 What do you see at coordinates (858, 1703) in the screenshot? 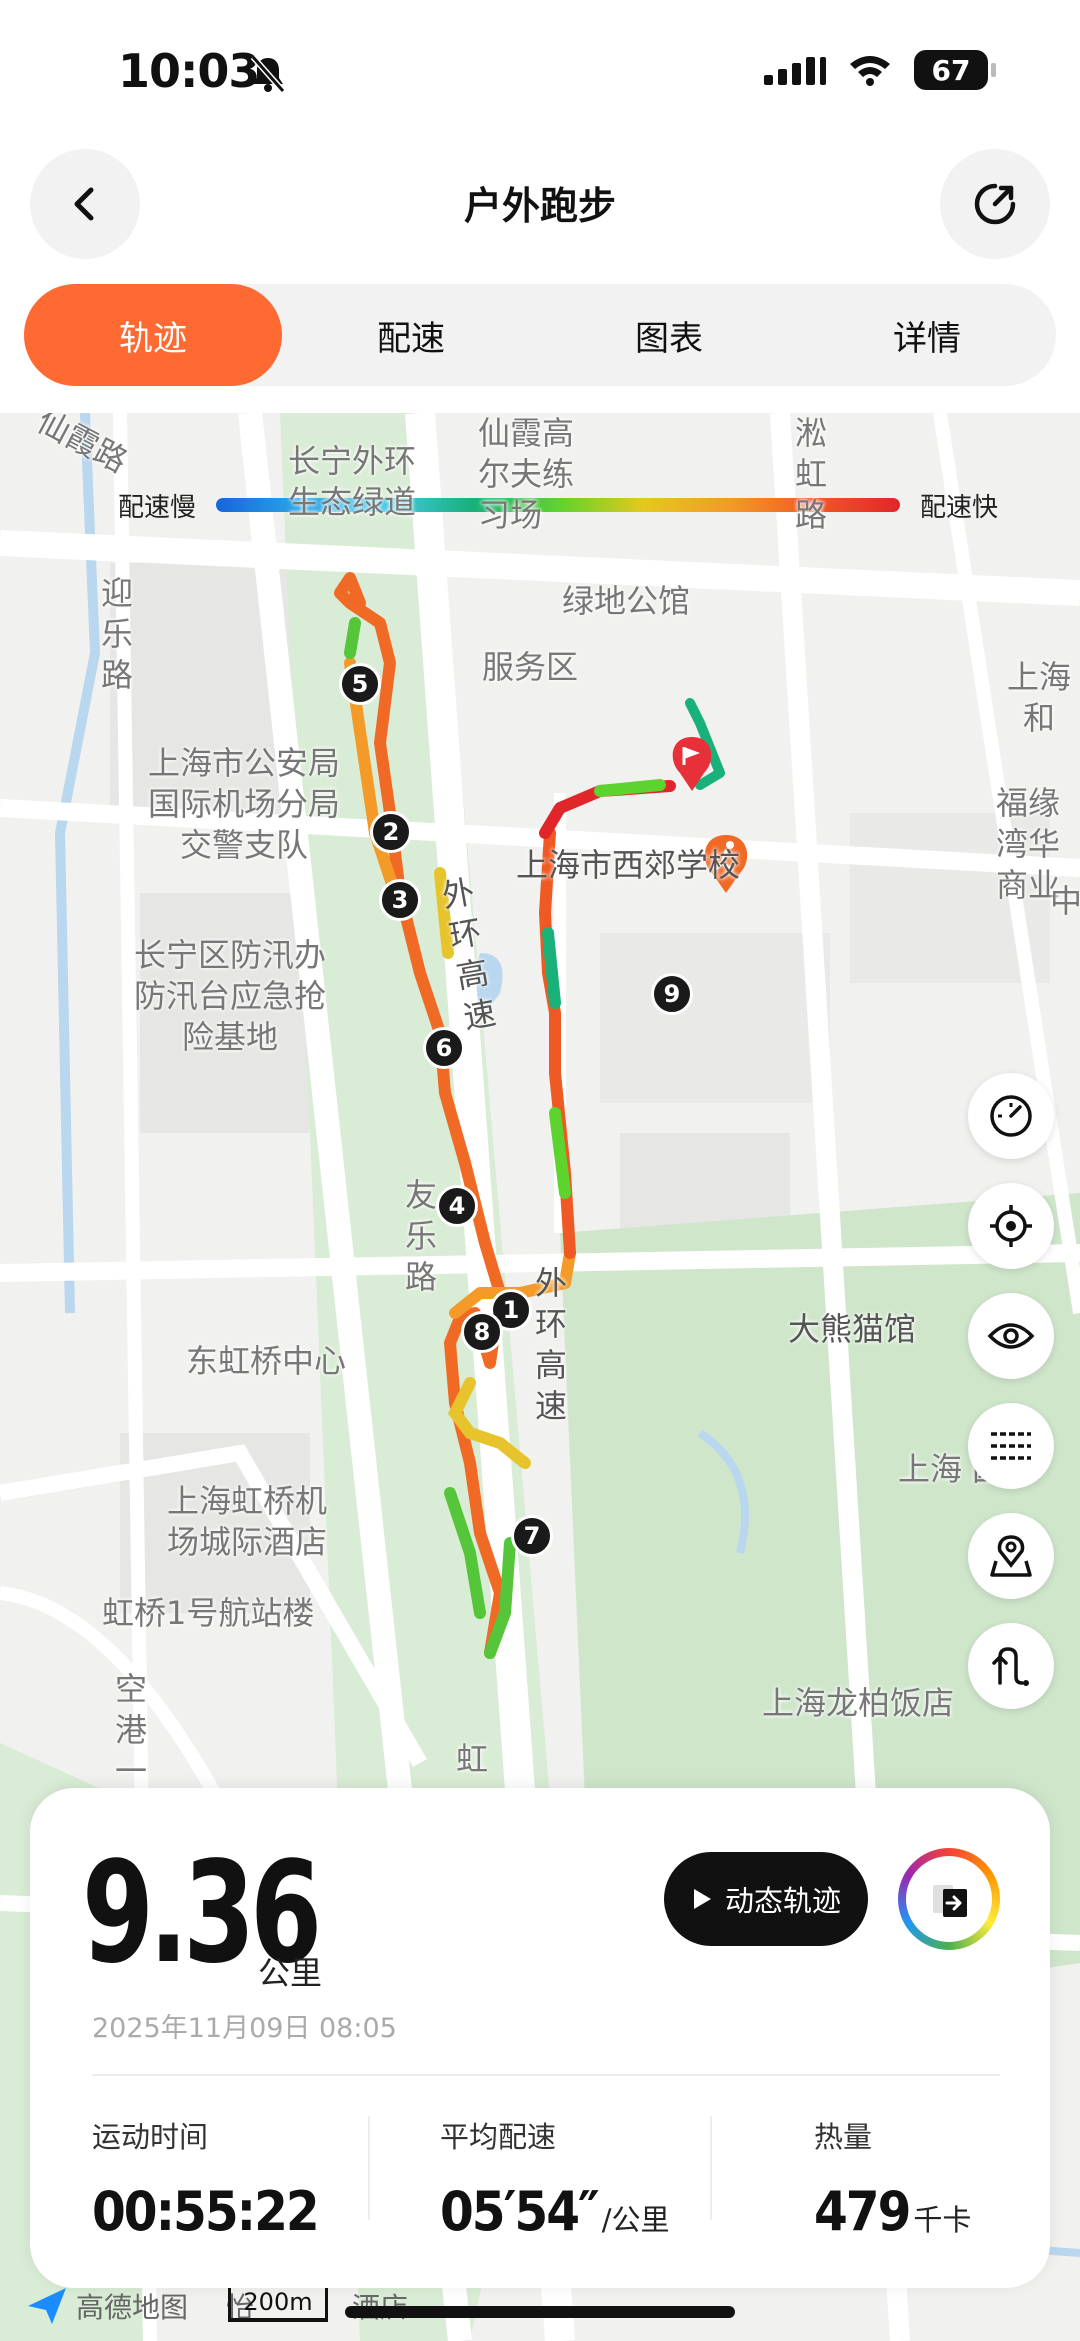
I see `map-label: 上海龙柏饭店` at bounding box center [858, 1703].